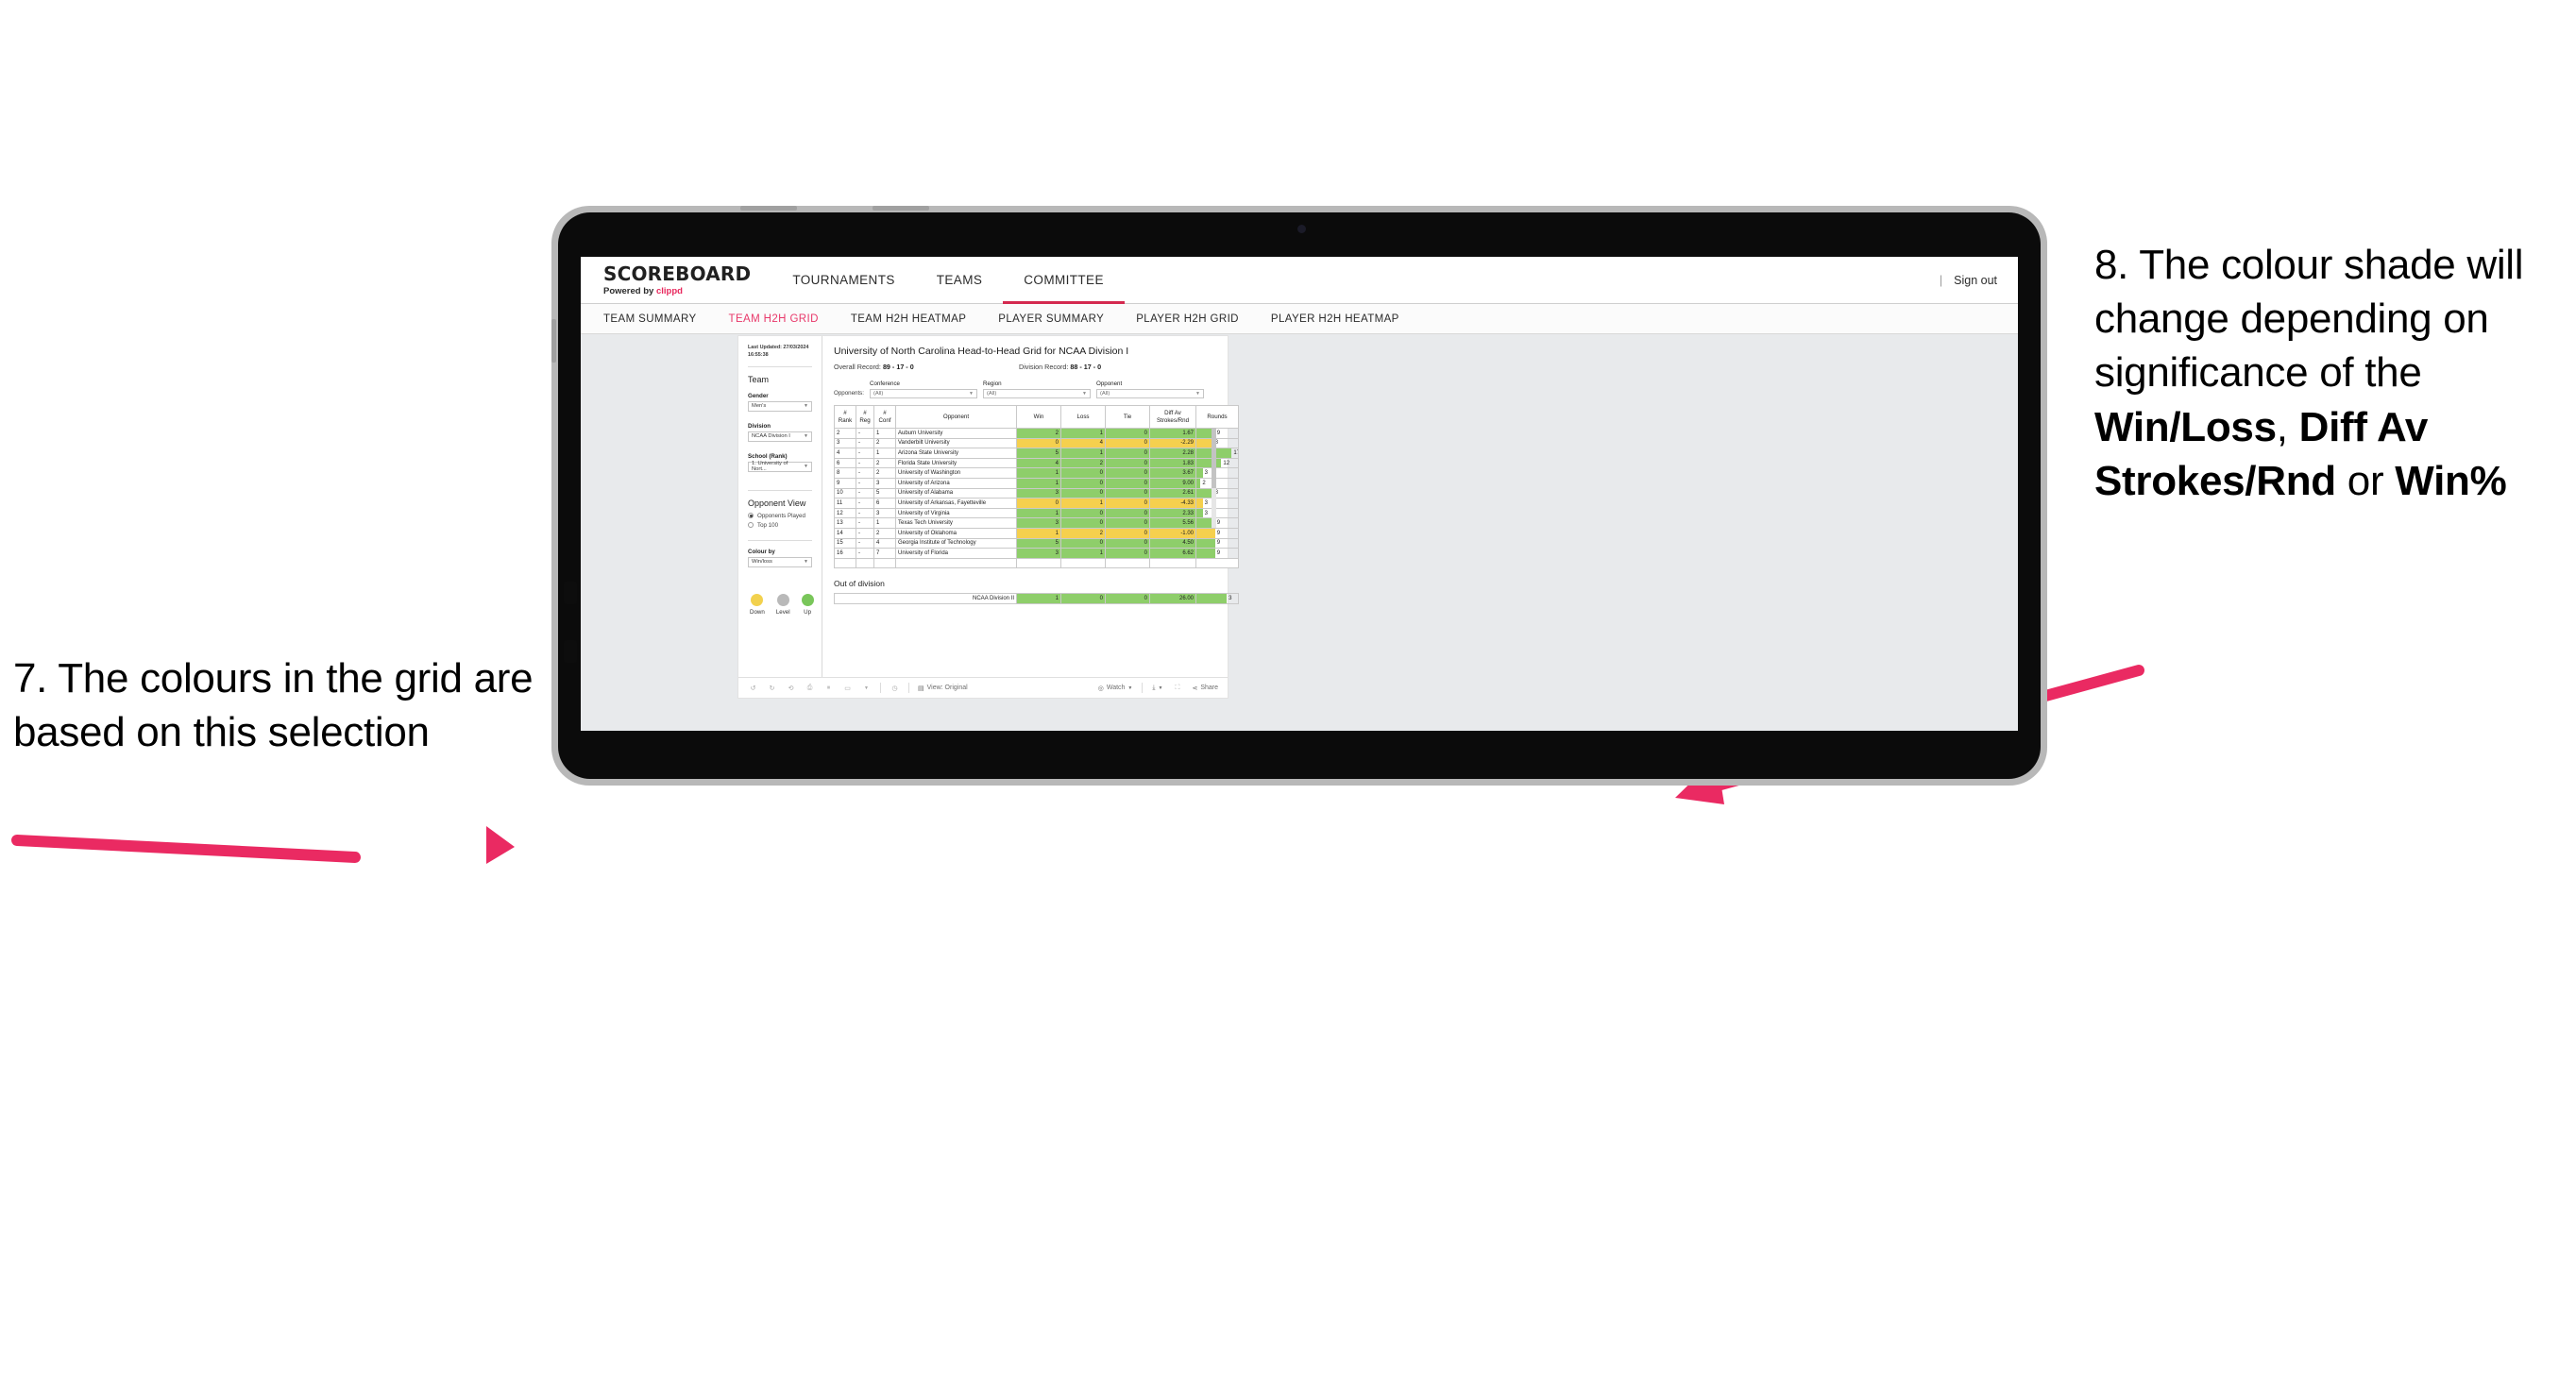  I want to click on undo-icon: ↺, so click(753, 688).